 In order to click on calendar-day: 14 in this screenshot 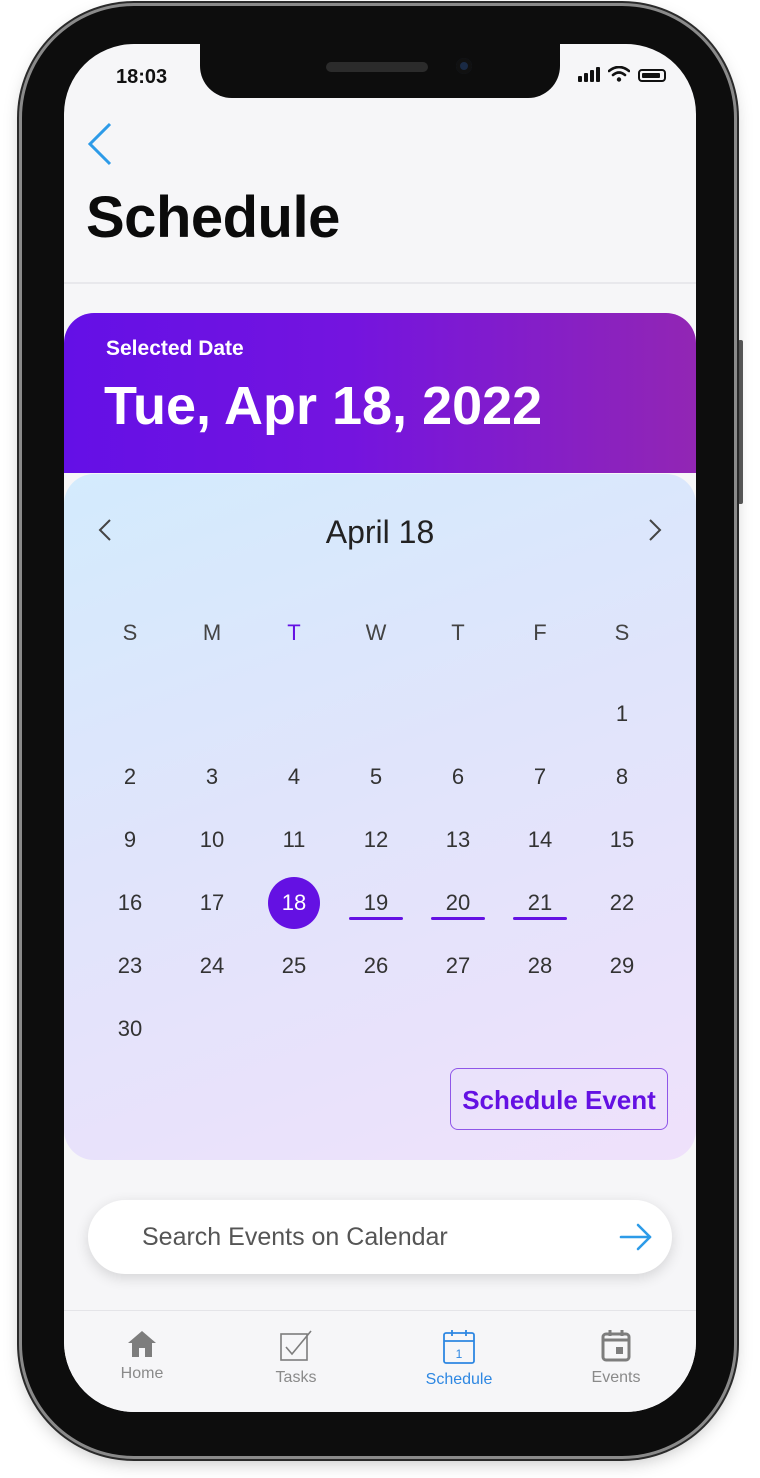, I will do `click(540, 840)`.